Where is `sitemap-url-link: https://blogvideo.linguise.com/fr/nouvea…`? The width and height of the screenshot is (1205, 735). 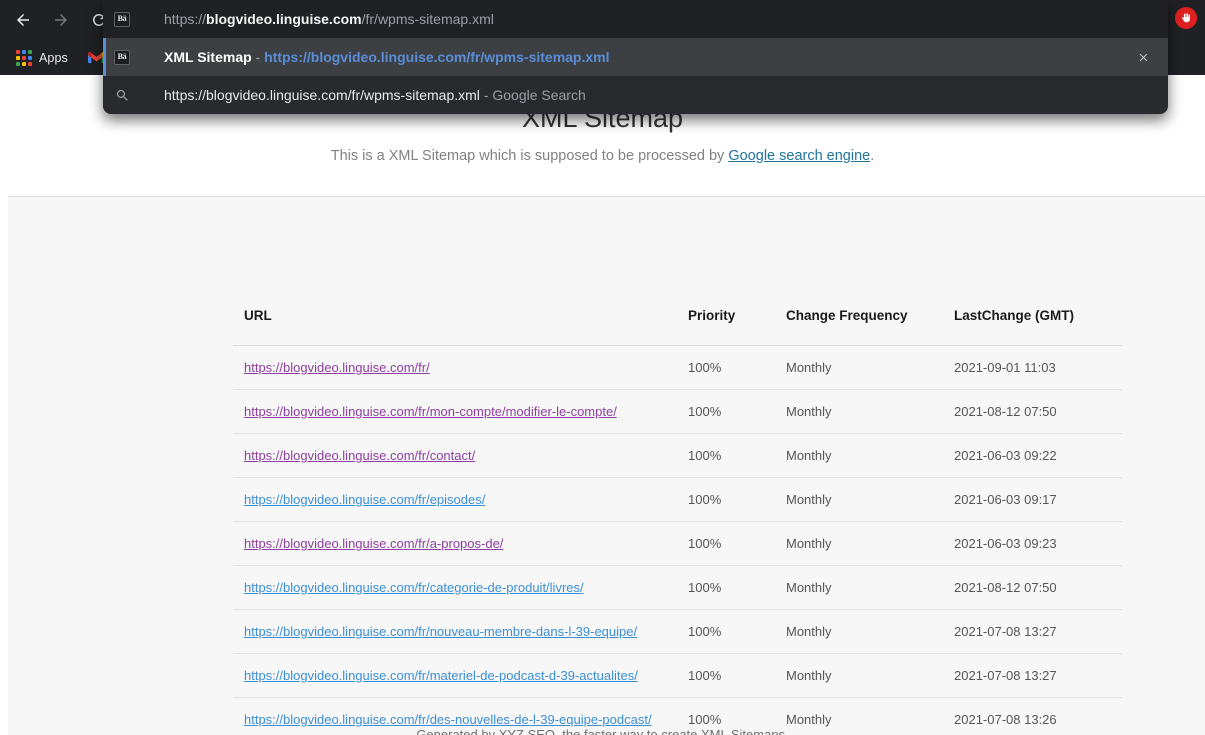 sitemap-url-link: https://blogvideo.linguise.com/fr/nouvea… is located at coordinates (440, 631).